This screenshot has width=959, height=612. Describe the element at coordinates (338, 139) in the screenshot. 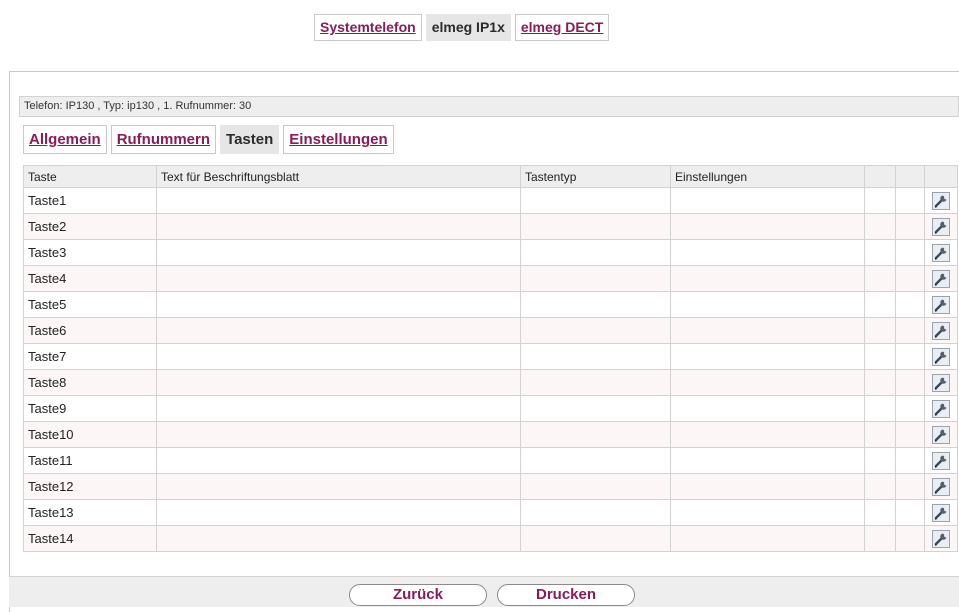

I see `tab-einstellungen: Einstellungen` at that location.